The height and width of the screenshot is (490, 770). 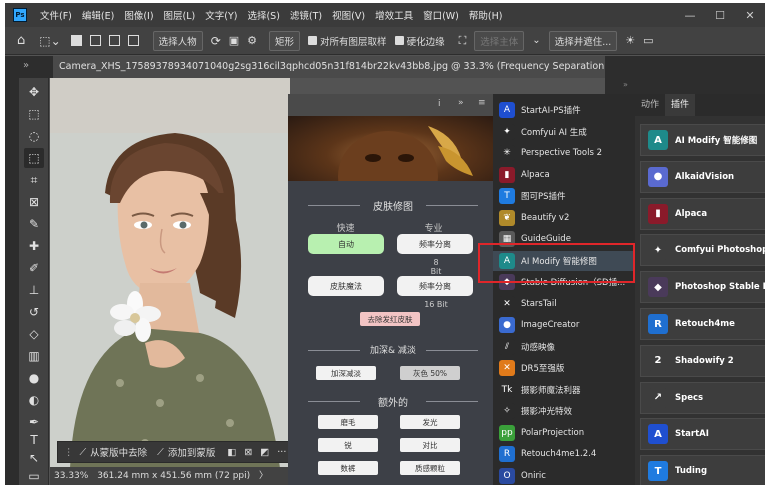 I want to click on menu-item: 窗口(W), so click(x=441, y=15).